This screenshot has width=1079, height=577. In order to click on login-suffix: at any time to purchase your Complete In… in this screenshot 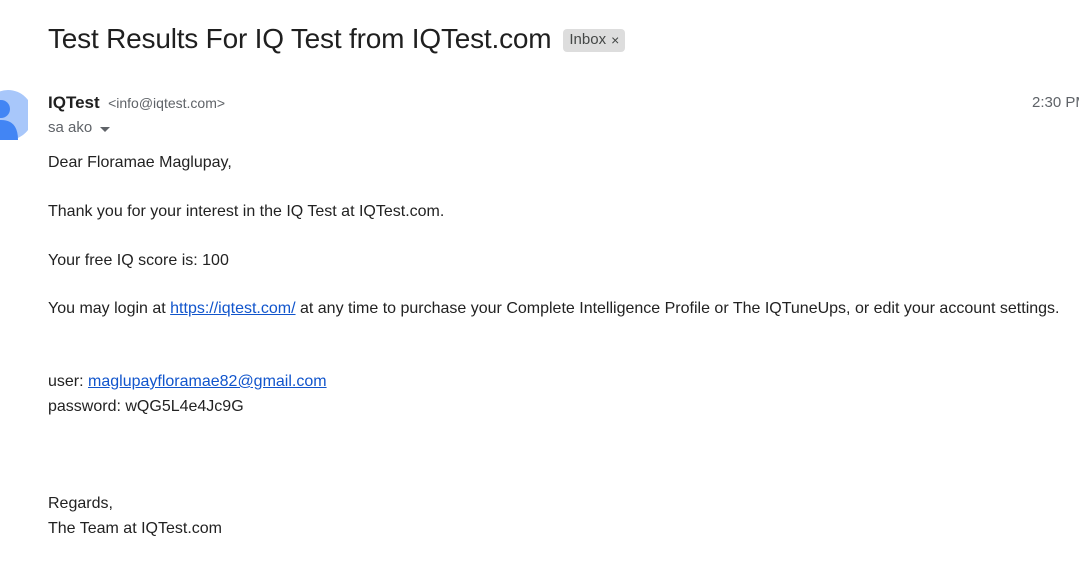, I will do `click(677, 308)`.